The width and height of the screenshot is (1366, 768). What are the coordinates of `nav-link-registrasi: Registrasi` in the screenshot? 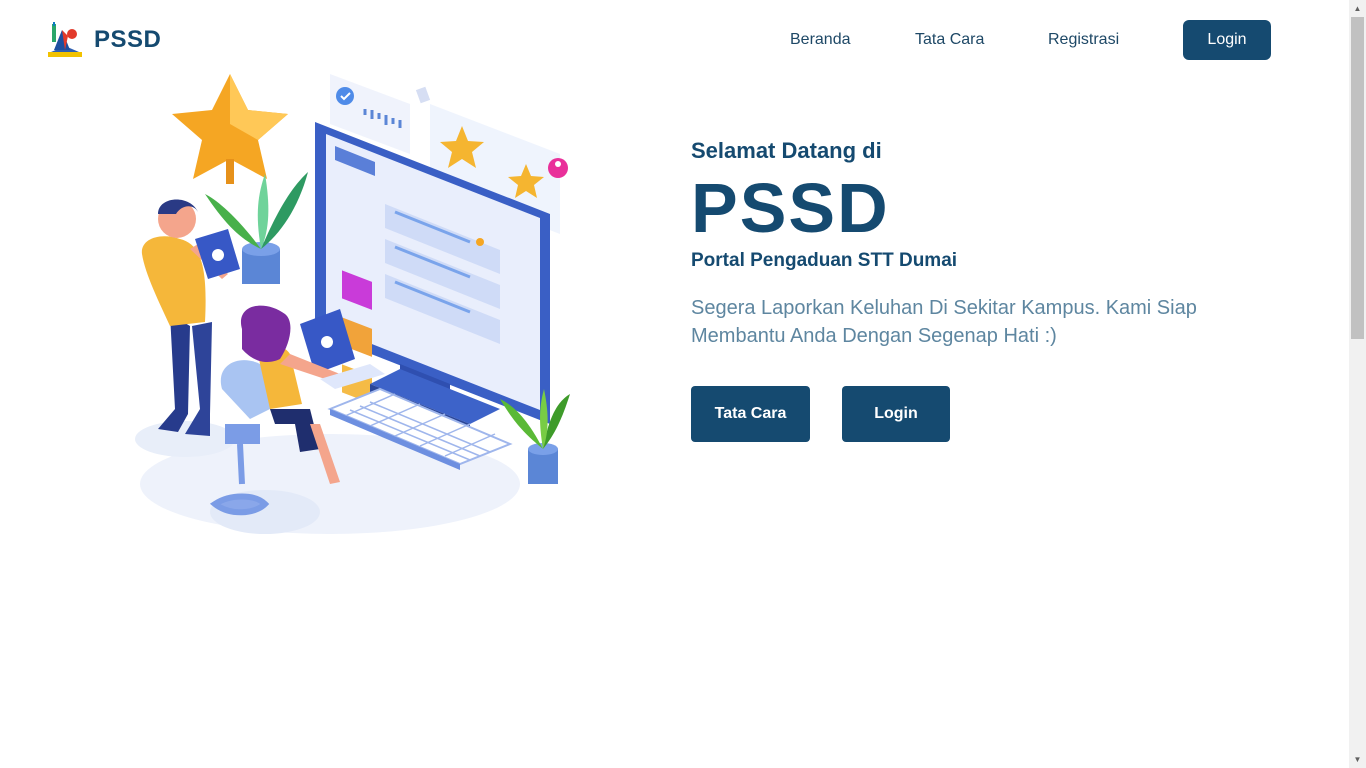 It's located at (1083, 40).